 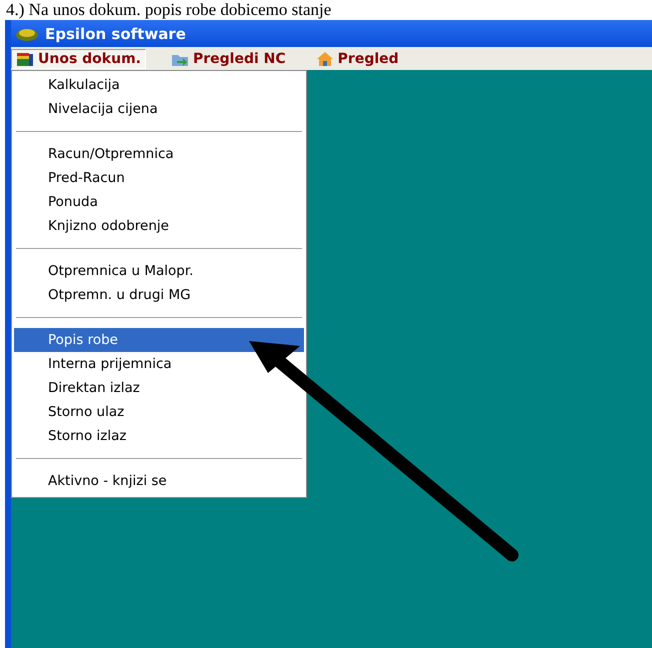 What do you see at coordinates (228, 58) in the screenshot?
I see `menu-bar-item: Pregledi NC` at bounding box center [228, 58].